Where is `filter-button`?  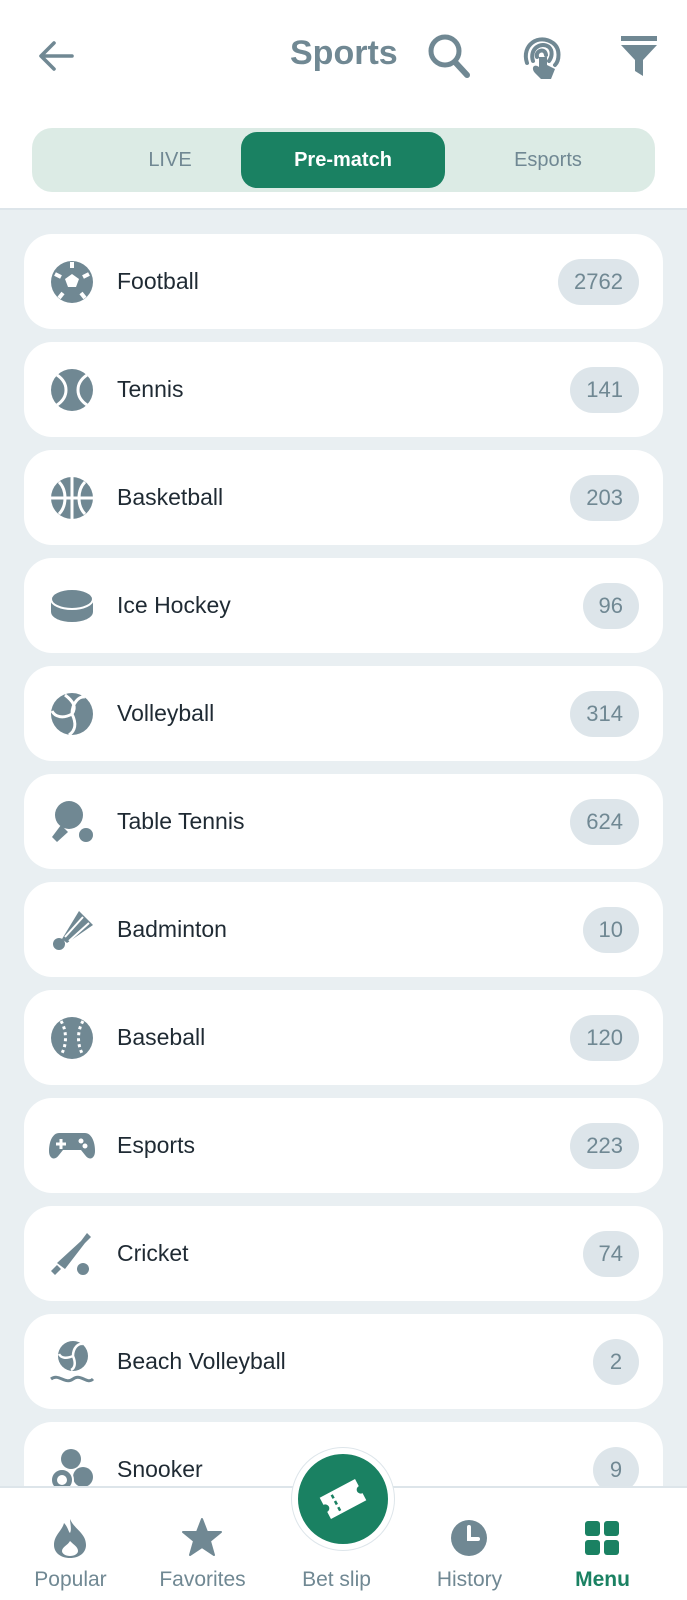 filter-button is located at coordinates (639, 56).